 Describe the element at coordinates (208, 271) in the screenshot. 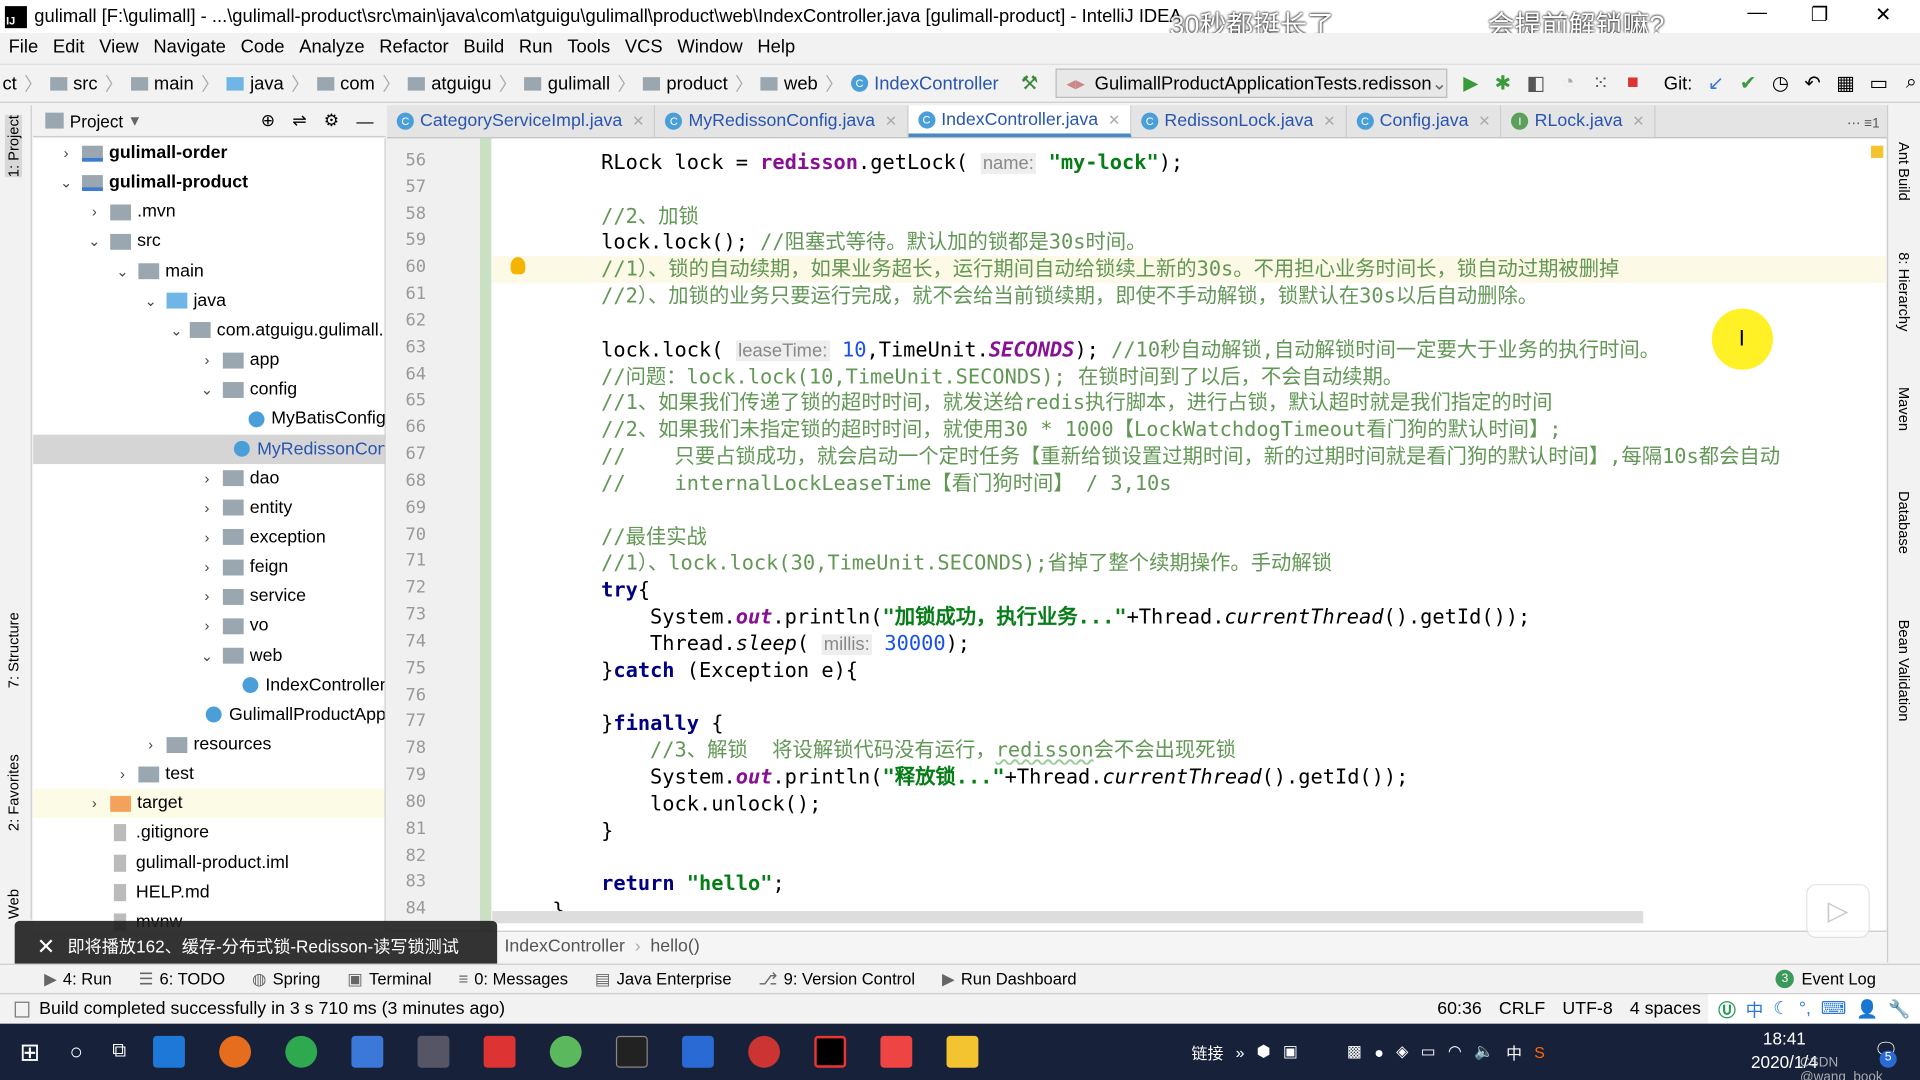

I see `tree-item: ⌄ main` at that location.